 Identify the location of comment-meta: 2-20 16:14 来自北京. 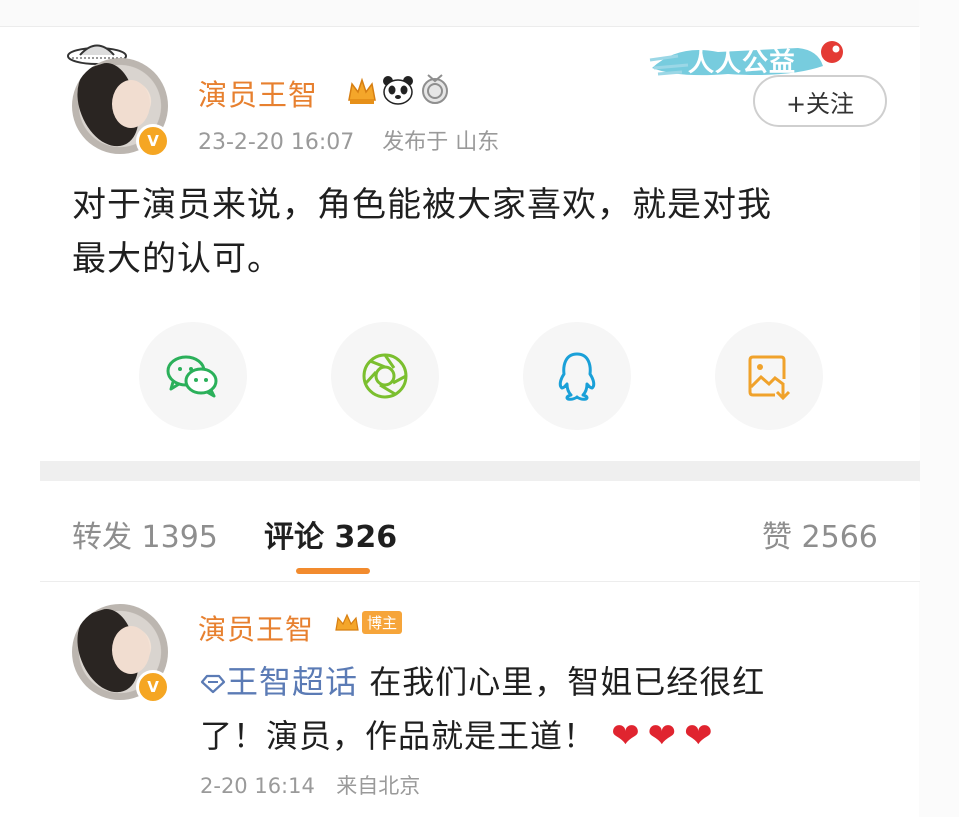
(310, 785).